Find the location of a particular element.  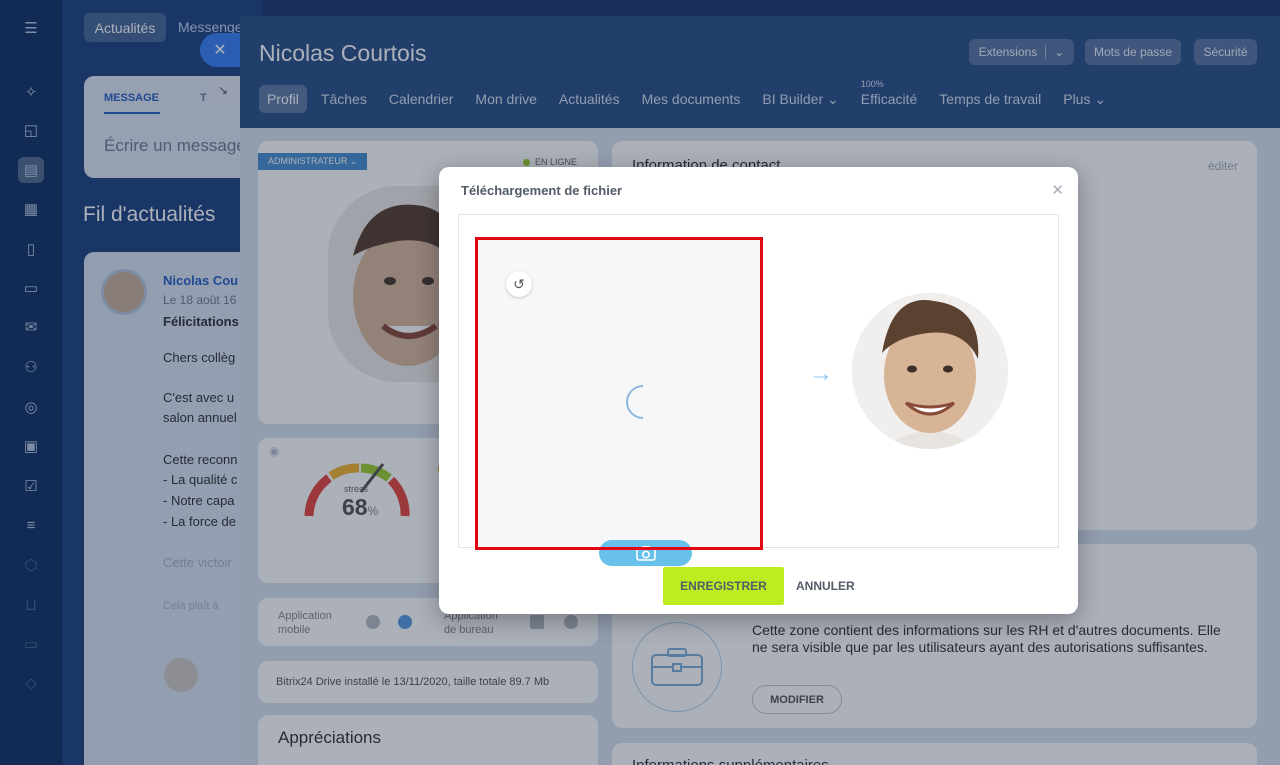

close-icon: ✕ is located at coordinates (1057, 190).